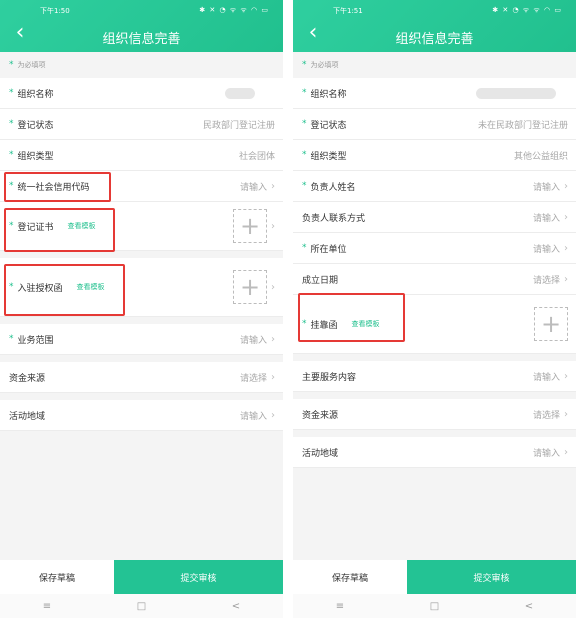 This screenshot has width=576, height=618. I want to click on form-row-leader-name: * 负责人姓名 请输入 ›, so click(434, 186).